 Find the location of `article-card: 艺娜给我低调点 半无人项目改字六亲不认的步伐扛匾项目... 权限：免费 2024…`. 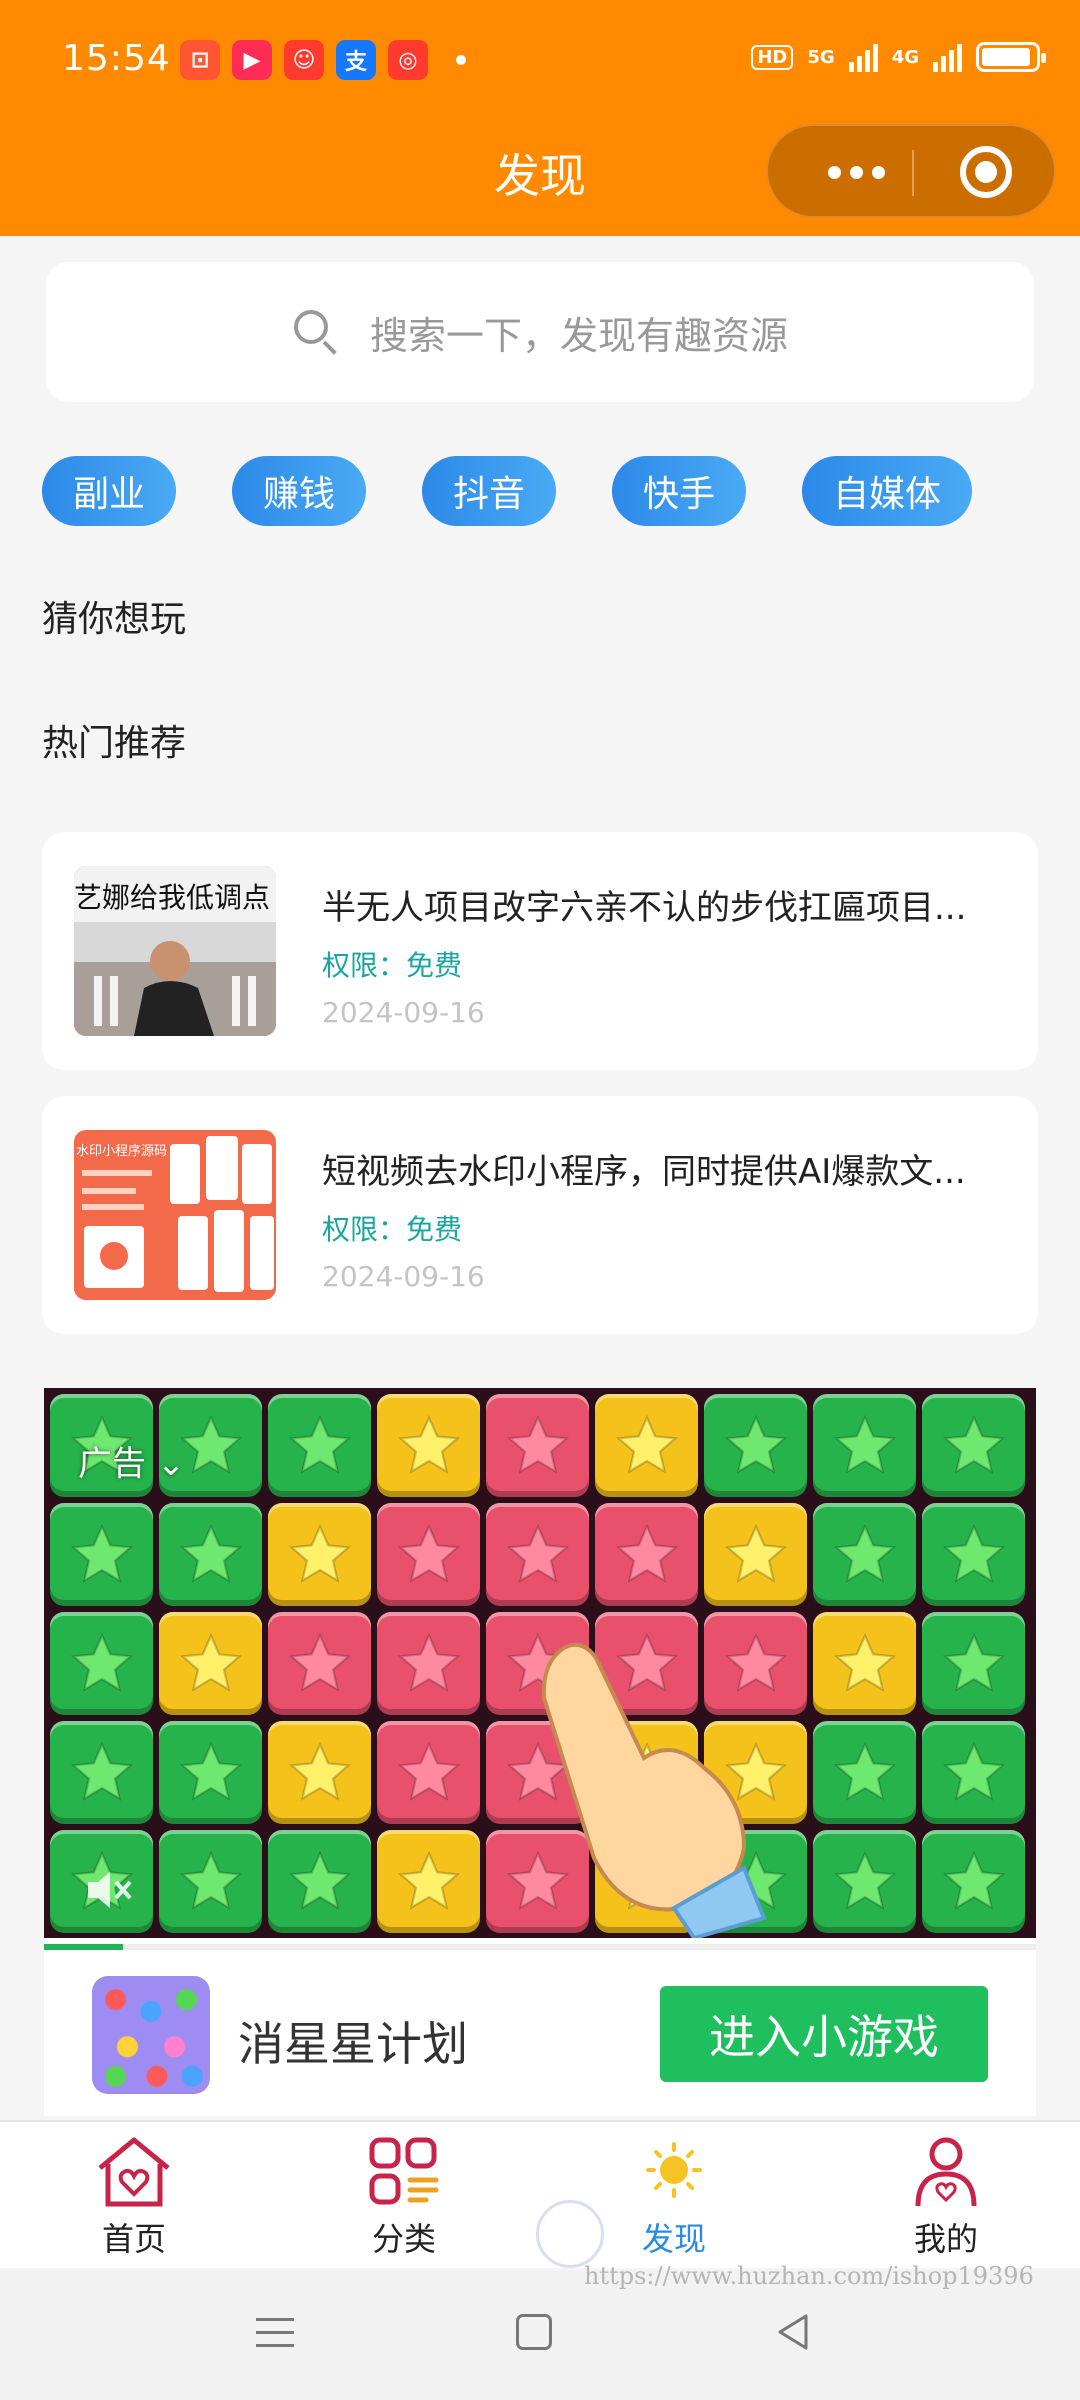

article-card: 艺娜给我低调点 半无人项目改字六亲不认的步伐扛匾项目... 权限：免费 2024… is located at coordinates (540, 951).